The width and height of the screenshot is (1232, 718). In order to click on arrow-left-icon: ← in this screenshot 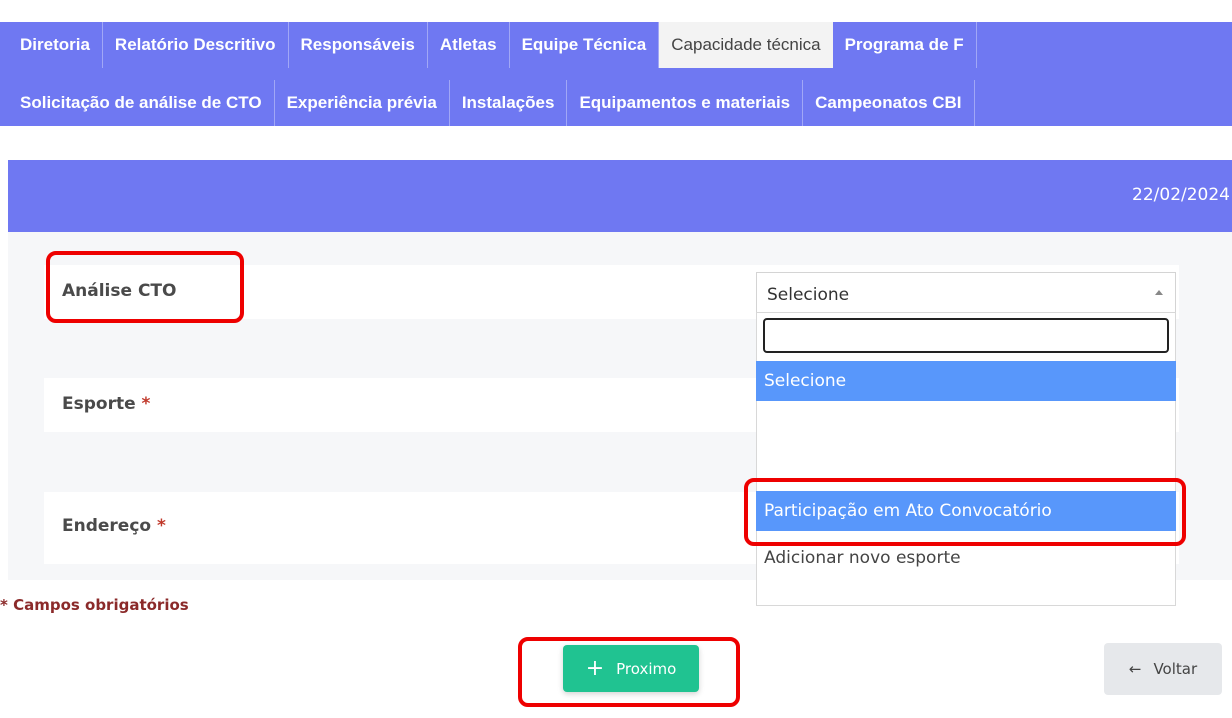, I will do `click(1135, 669)`.